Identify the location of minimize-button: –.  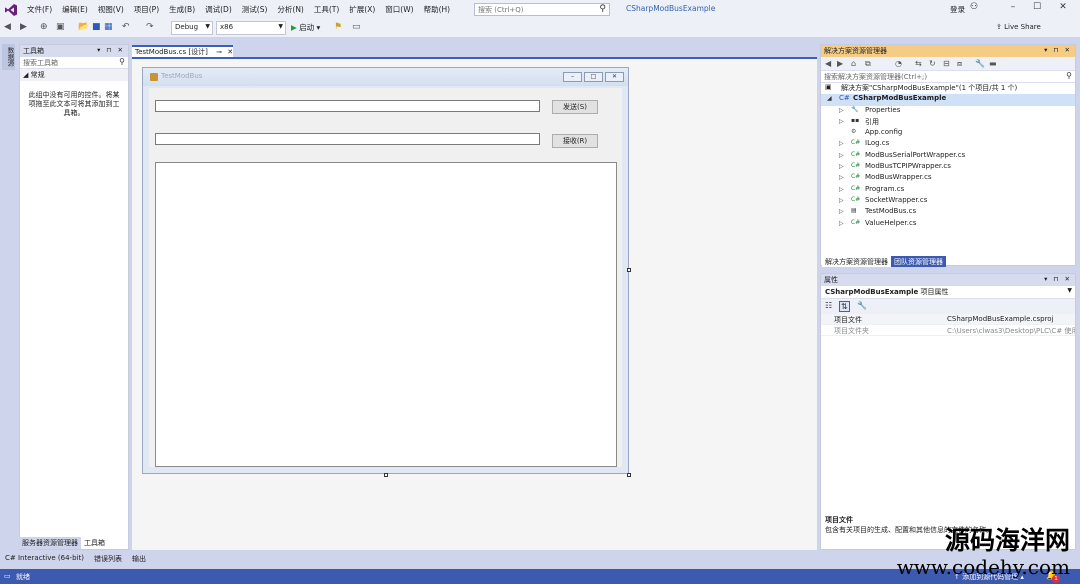
(1013, 9).